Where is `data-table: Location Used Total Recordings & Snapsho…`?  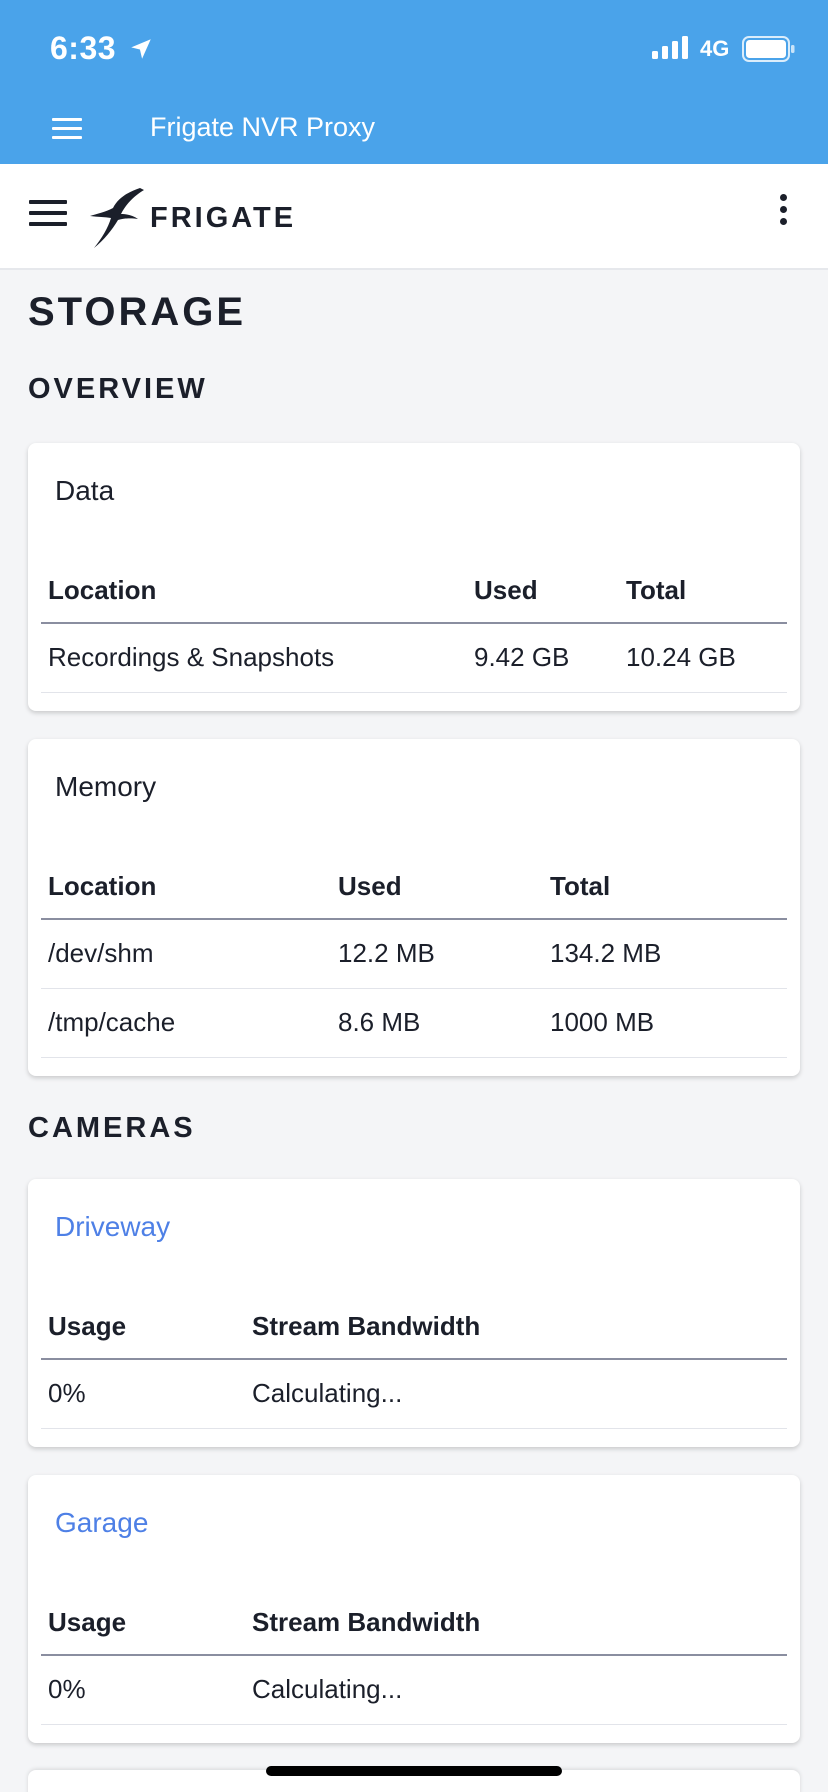
data-table: Location Used Total Recordings & Snapsho… is located at coordinates (414, 626).